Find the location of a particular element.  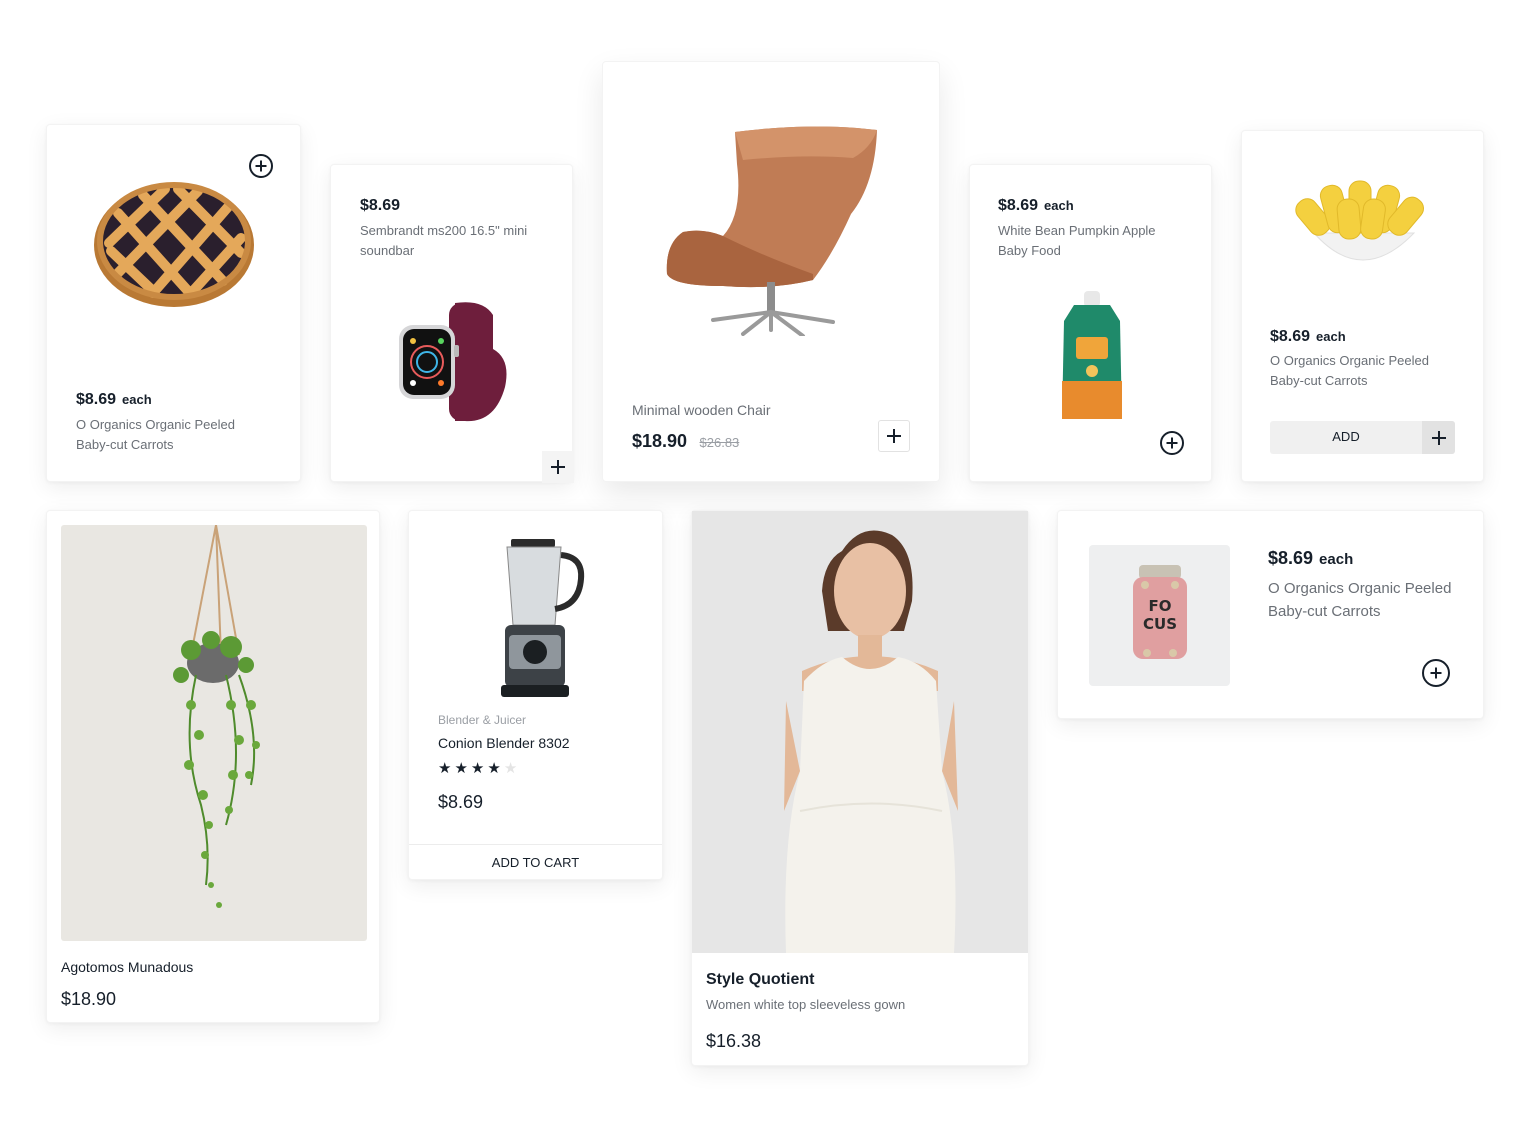

product-image-watch is located at coordinates (454, 364).